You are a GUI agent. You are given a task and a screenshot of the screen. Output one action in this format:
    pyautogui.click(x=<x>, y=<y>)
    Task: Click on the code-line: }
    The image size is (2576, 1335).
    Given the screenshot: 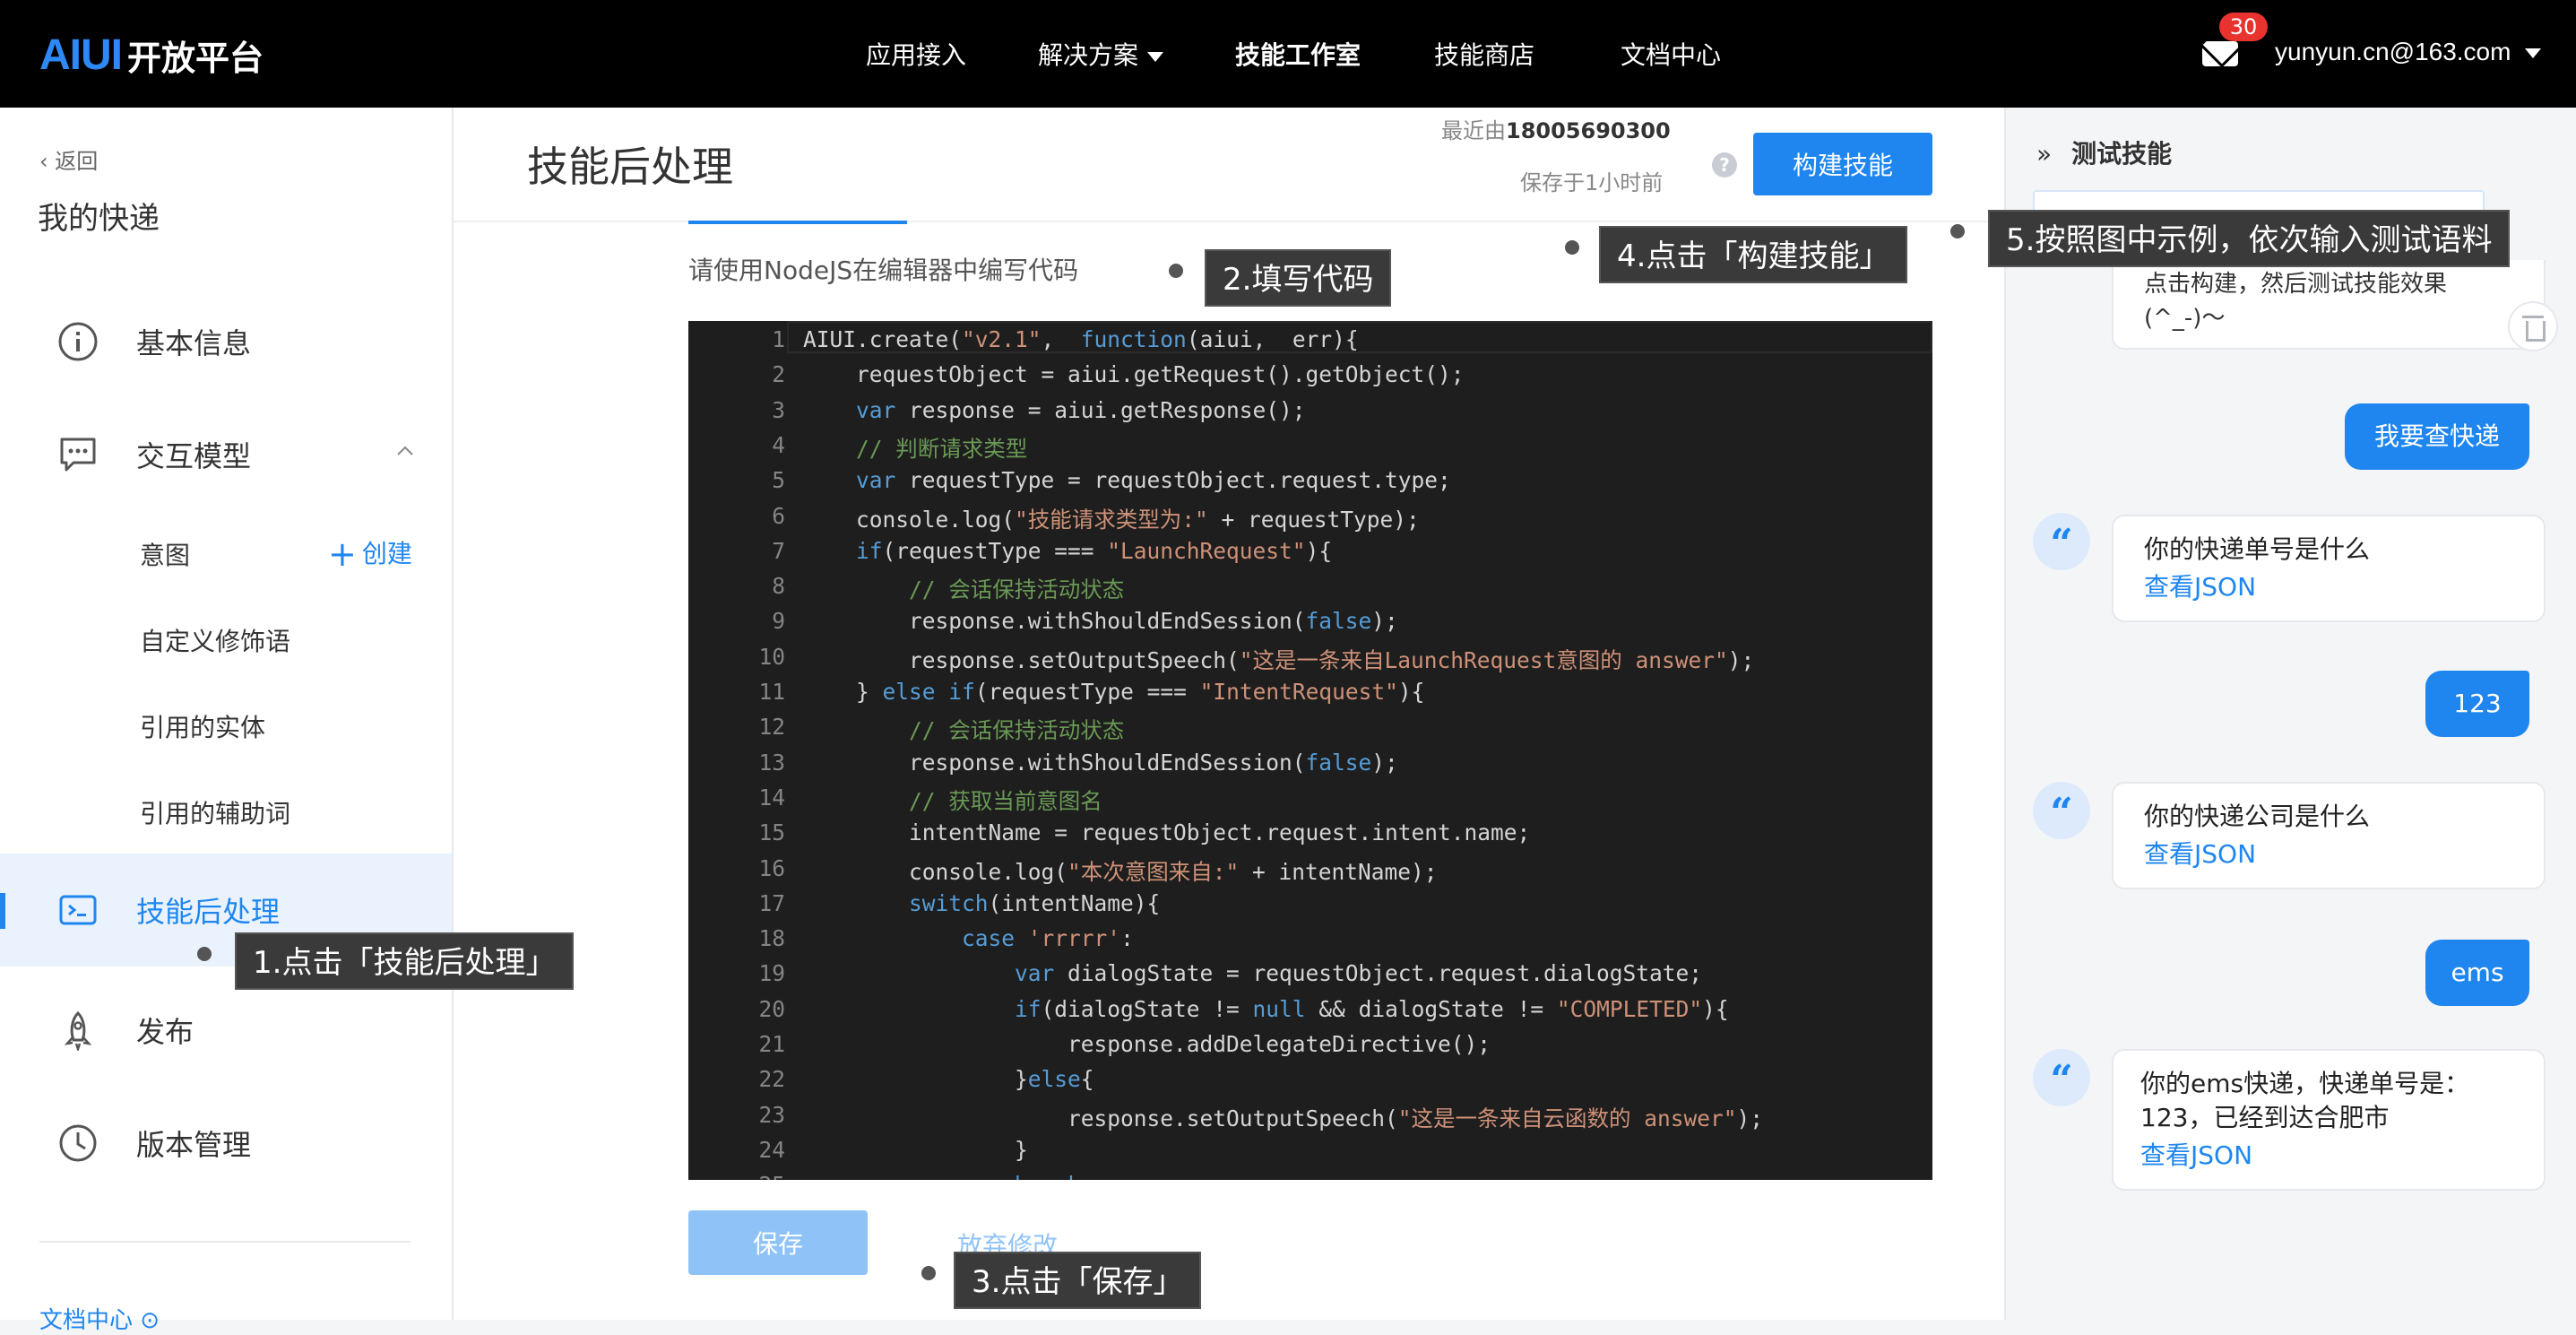 What is the action you would take?
    pyautogui.click(x=915, y=1149)
    